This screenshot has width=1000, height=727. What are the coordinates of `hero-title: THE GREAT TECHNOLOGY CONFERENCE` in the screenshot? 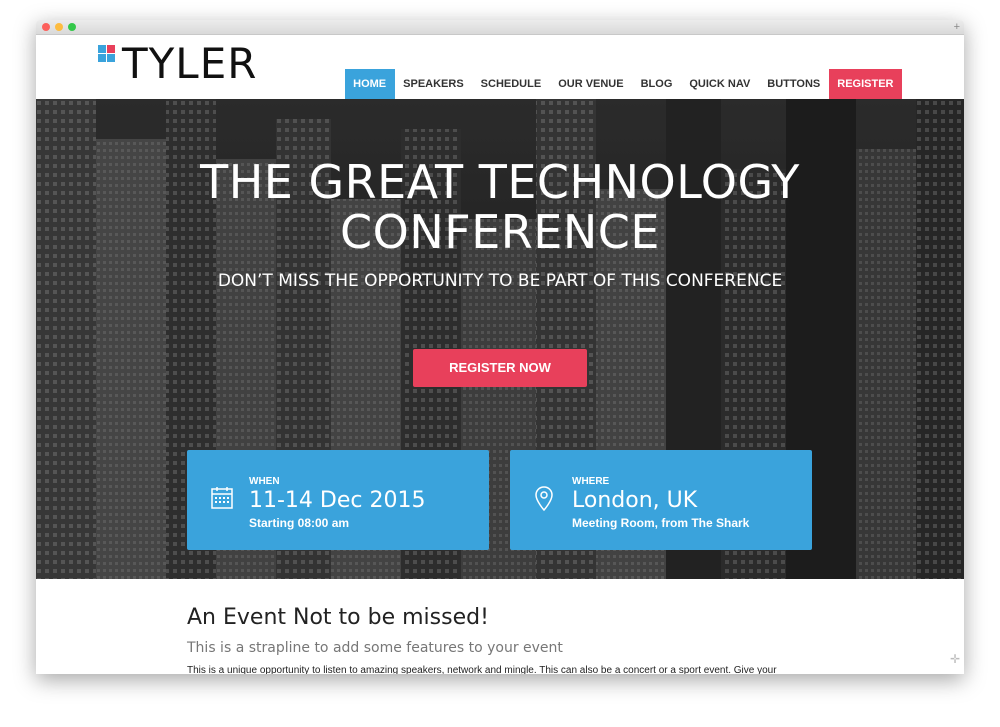 It's located at (500, 207).